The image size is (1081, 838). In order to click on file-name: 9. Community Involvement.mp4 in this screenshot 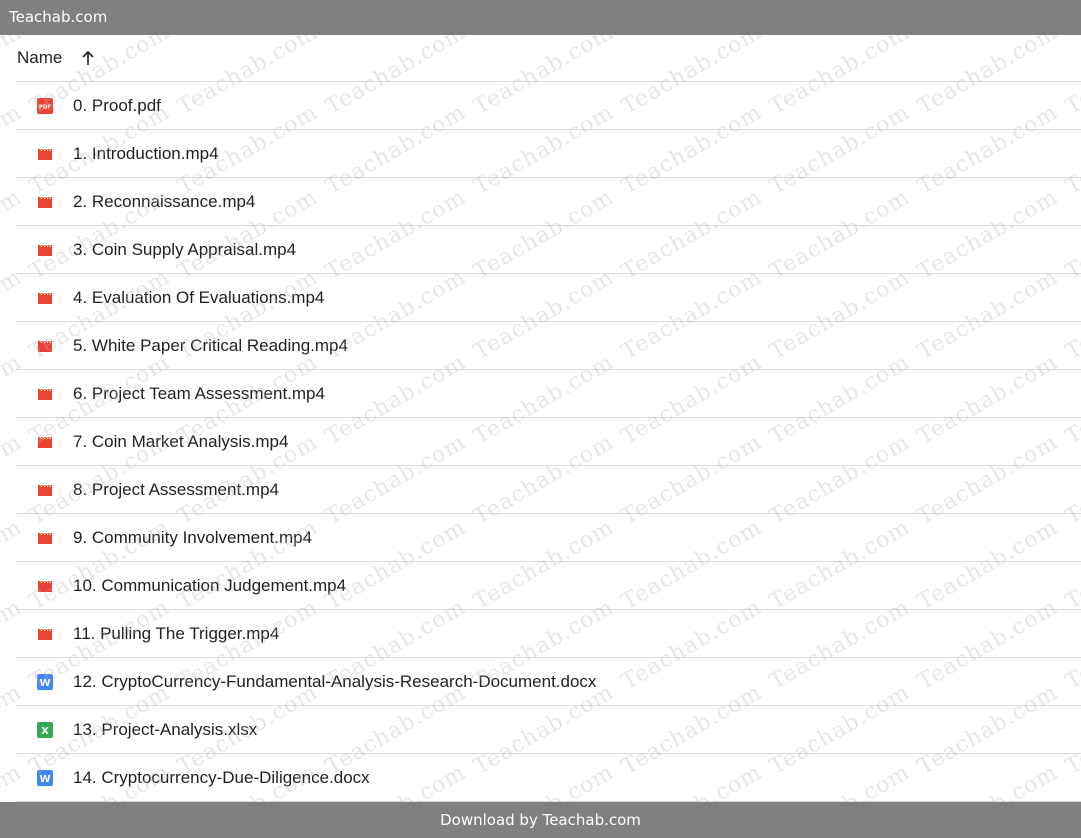, I will do `click(193, 537)`.